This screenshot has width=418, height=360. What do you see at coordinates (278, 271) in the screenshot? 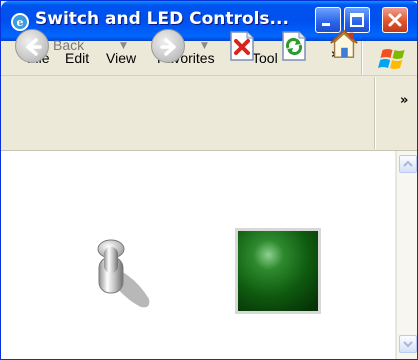
I see `led-indicator` at bounding box center [278, 271].